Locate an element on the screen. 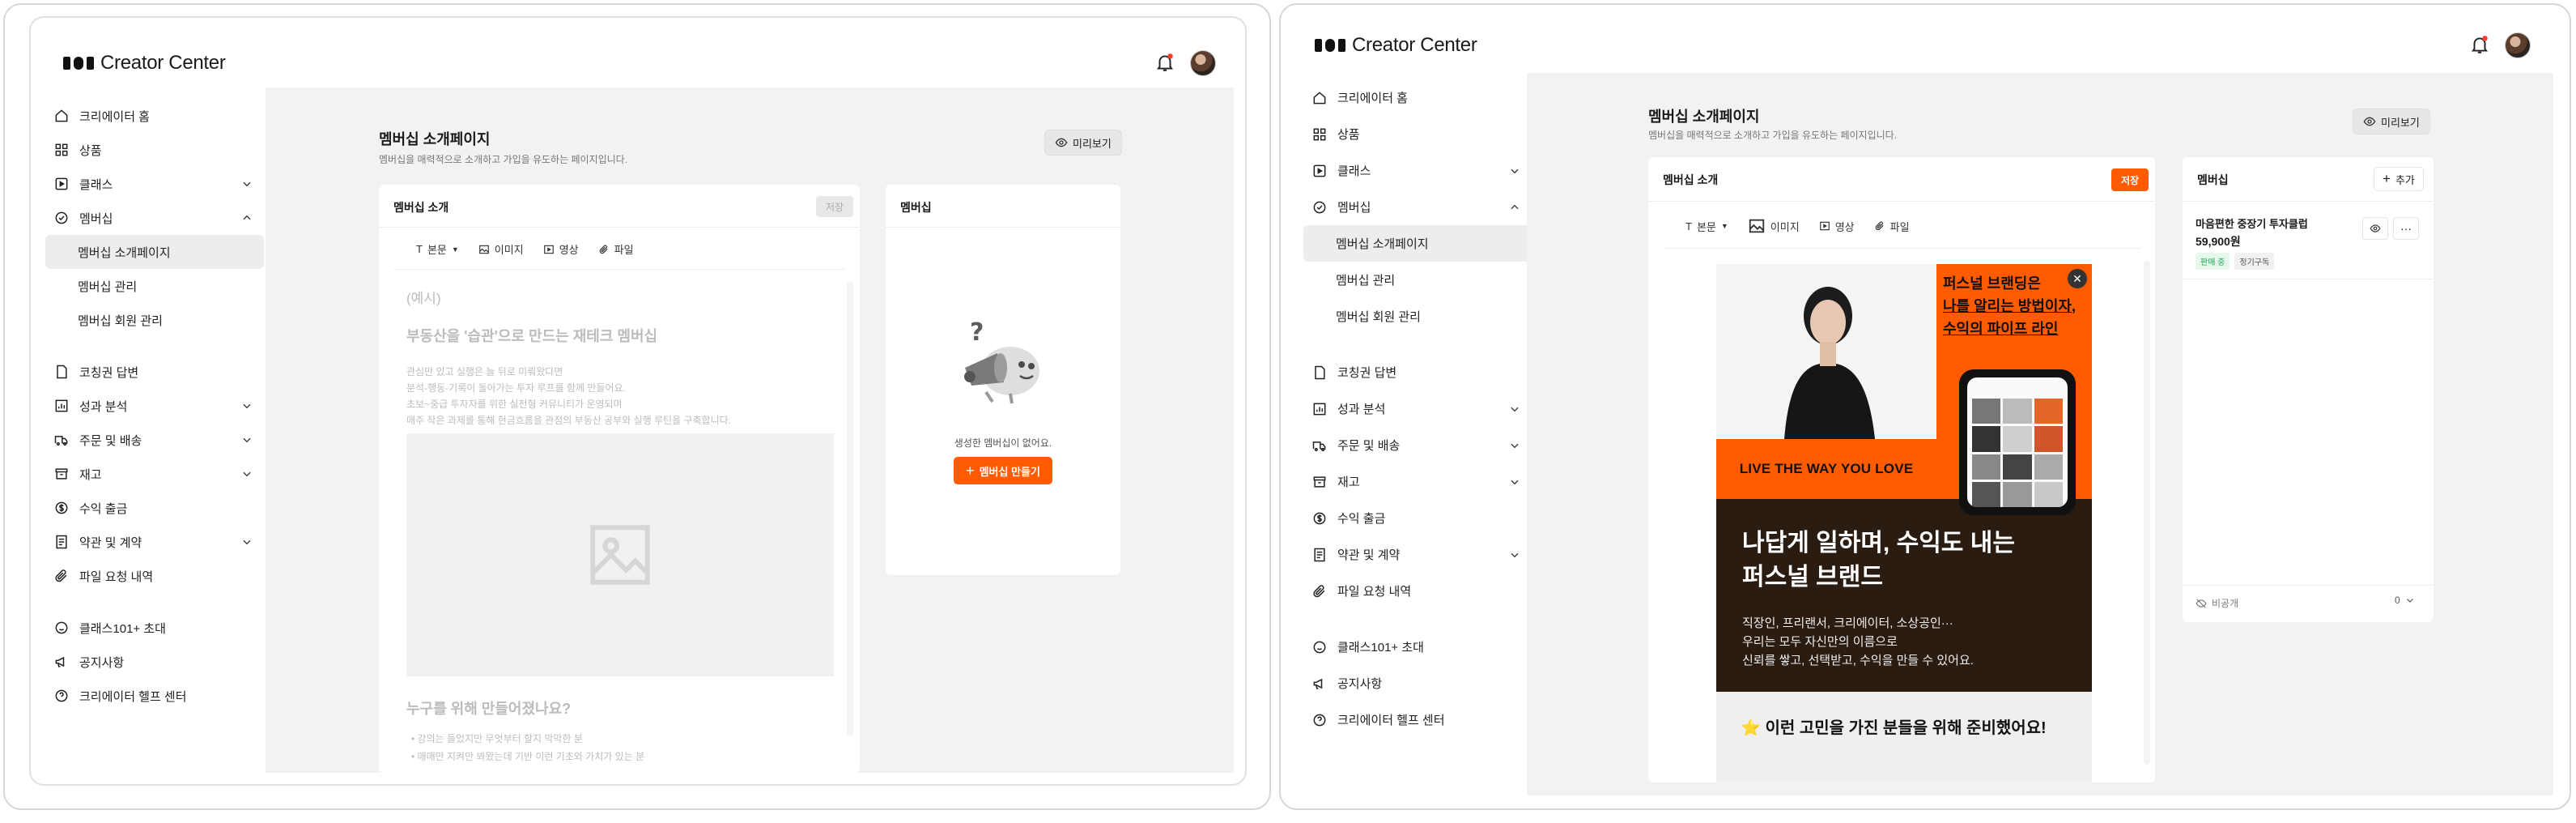  create-membership-button: + 멤버십 만들기 is located at coordinates (1003, 470).